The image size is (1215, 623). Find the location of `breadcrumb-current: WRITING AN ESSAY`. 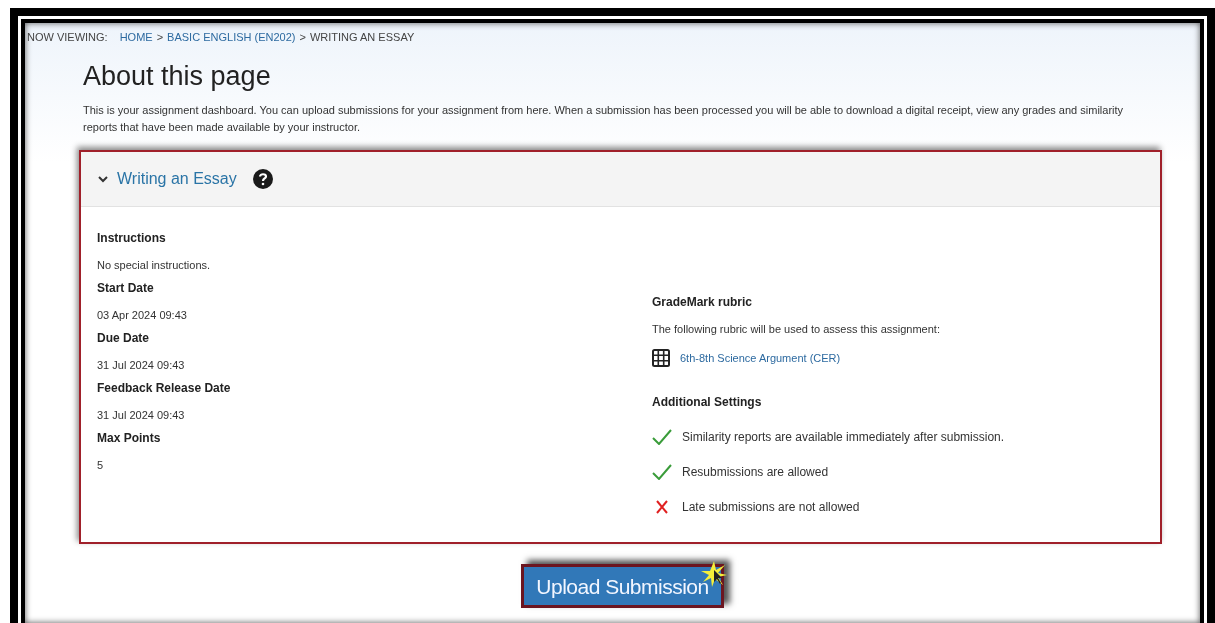

breadcrumb-current: WRITING AN ESSAY is located at coordinates (362, 37).